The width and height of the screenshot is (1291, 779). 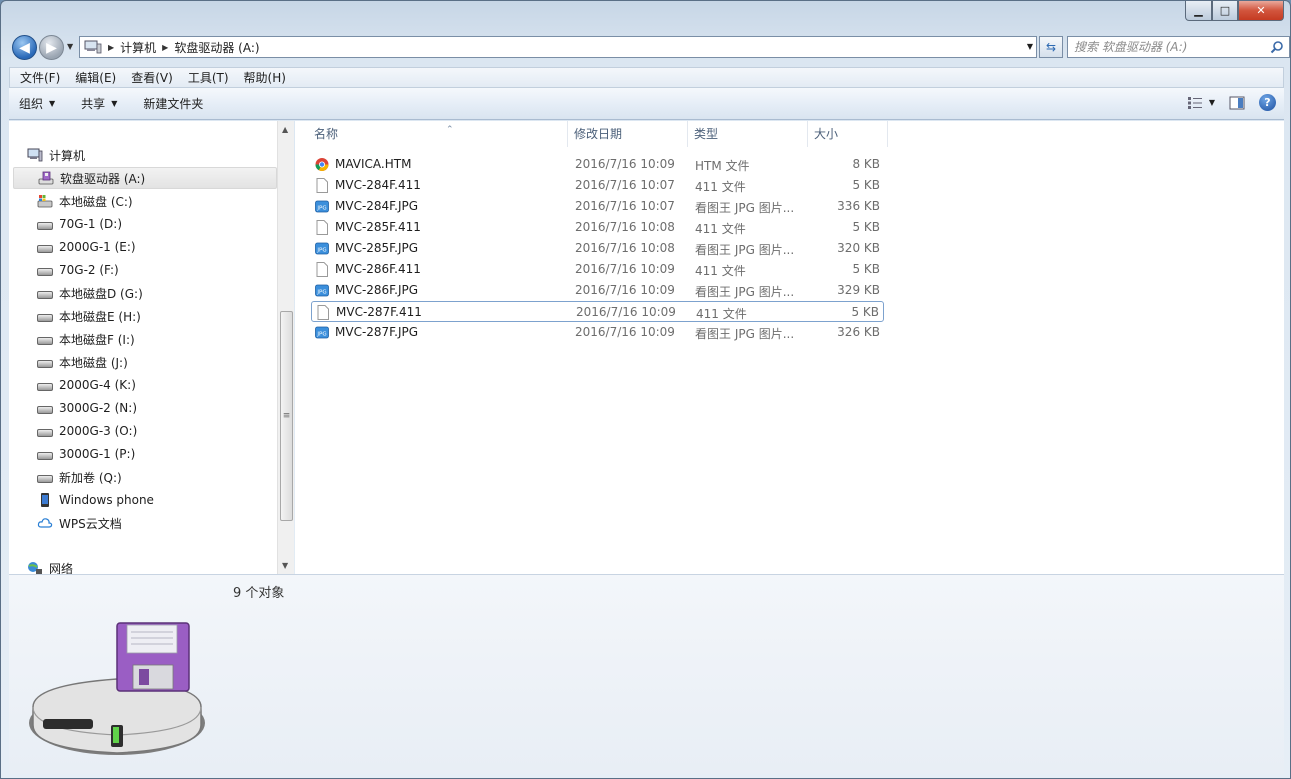 I want to click on address-dropdown-icon: ▼, so click(x=1030, y=46).